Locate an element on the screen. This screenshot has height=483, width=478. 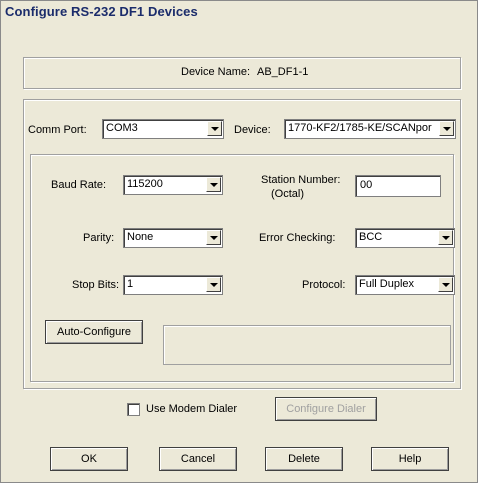
delete-button: Delete is located at coordinates (304, 459).